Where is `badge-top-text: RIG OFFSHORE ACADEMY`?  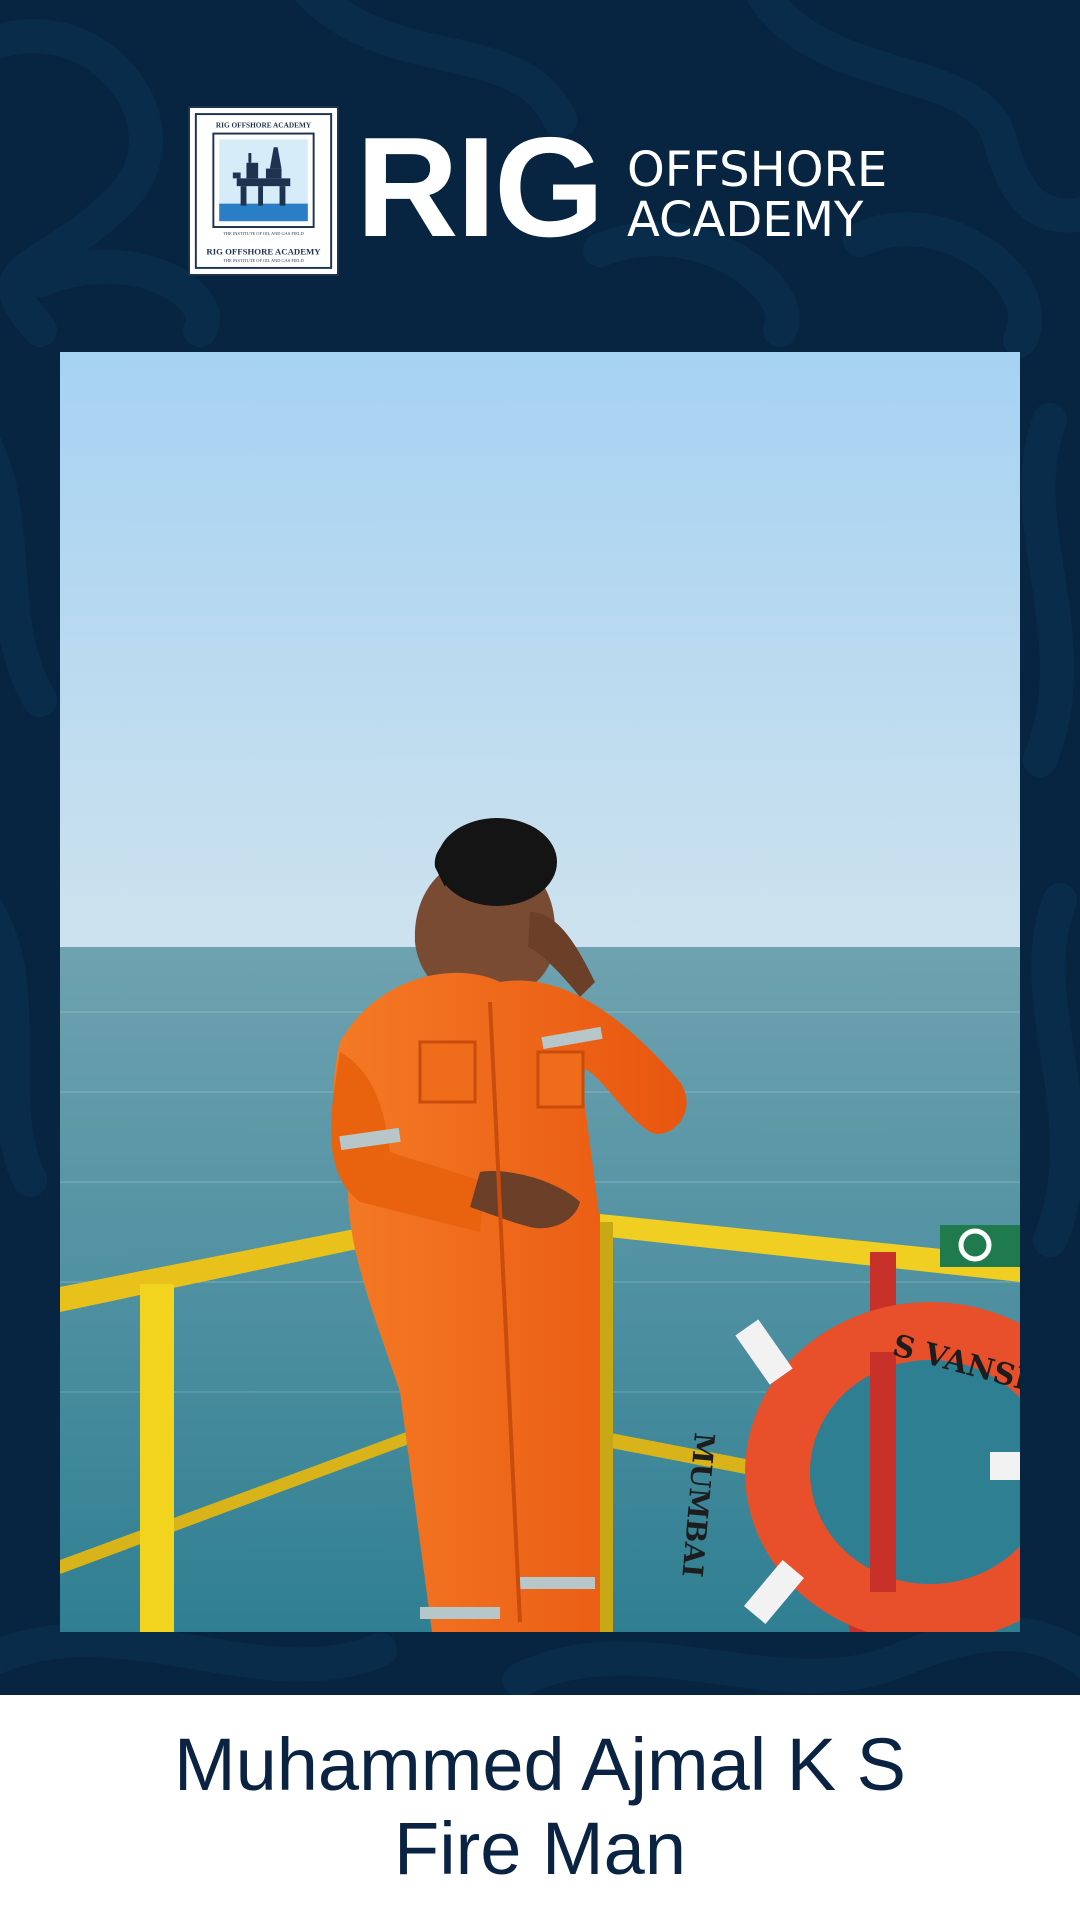 badge-top-text: RIG OFFSHORE ACADEMY is located at coordinates (264, 125).